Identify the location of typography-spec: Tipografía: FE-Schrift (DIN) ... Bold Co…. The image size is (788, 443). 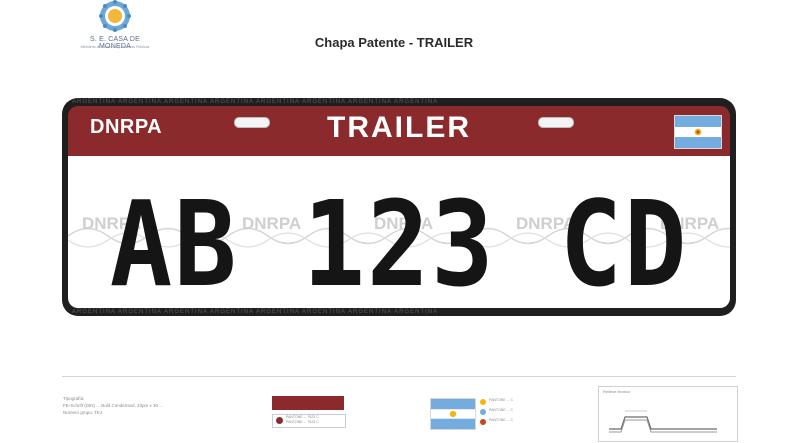
(133, 405).